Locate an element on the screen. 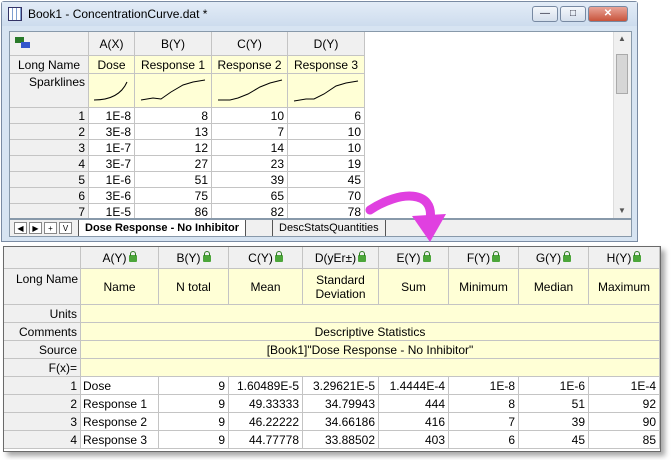  long-name-cell: Response 1 is located at coordinates (173, 65).